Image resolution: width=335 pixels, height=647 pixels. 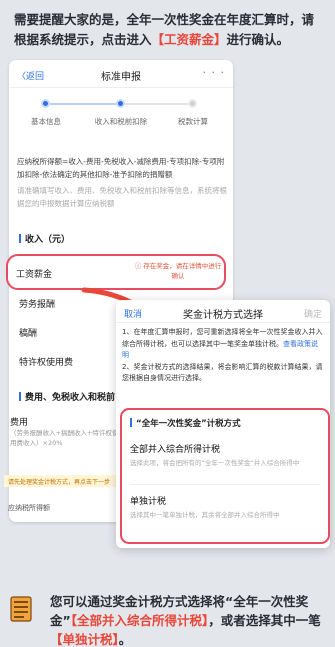 What do you see at coordinates (223, 322) in the screenshot?
I see `dialog-divider` at bounding box center [223, 322].